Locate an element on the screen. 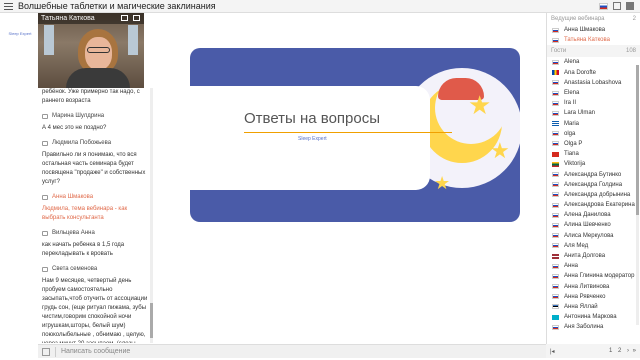 The height and width of the screenshot is (360, 640). participant-item: Alena is located at coordinates (593, 62).